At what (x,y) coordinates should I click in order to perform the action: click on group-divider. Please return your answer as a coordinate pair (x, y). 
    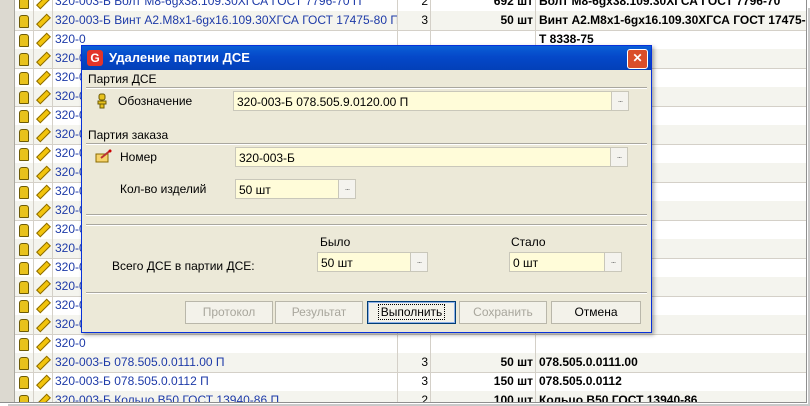
    Looking at the image, I should click on (366, 144).